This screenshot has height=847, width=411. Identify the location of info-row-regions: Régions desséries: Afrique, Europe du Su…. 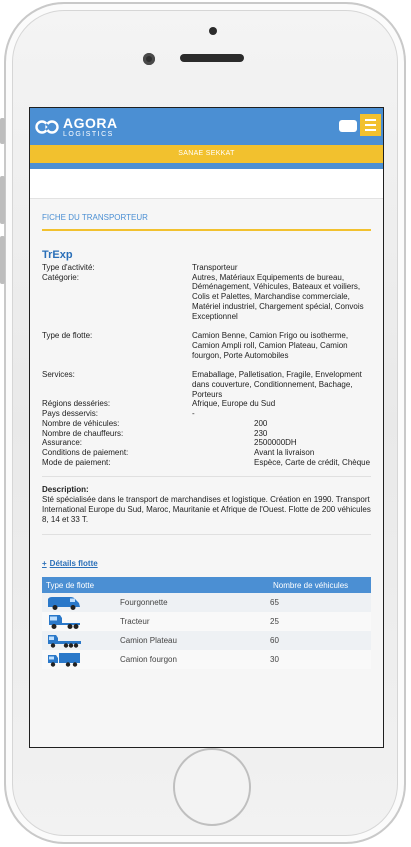
(206, 404).